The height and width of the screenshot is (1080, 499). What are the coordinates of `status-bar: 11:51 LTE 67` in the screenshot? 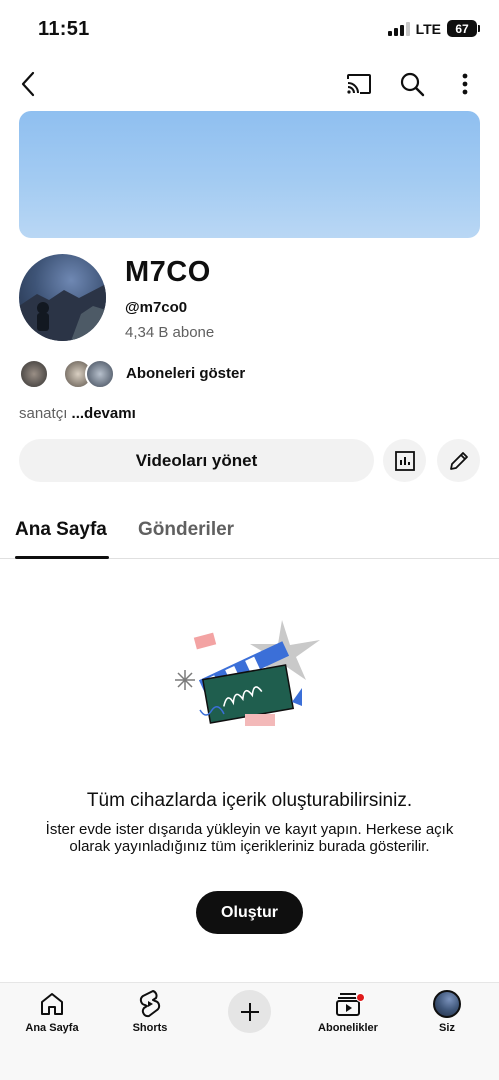 It's located at (249, 30).